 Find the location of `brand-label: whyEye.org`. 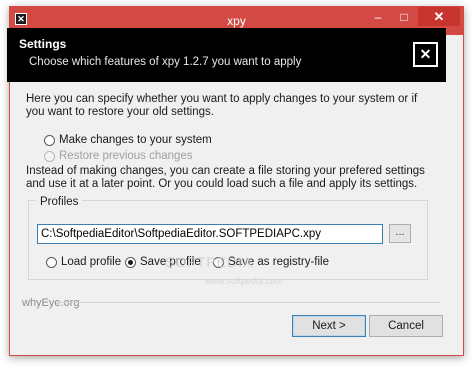

brand-label: whyEye.org is located at coordinates (51, 303).